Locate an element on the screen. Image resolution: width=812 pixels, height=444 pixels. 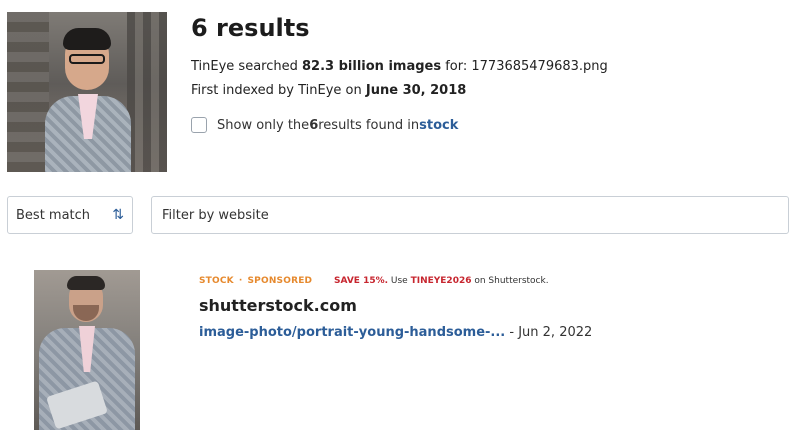
result-date: - Jun 2, 2022 is located at coordinates (551, 332).